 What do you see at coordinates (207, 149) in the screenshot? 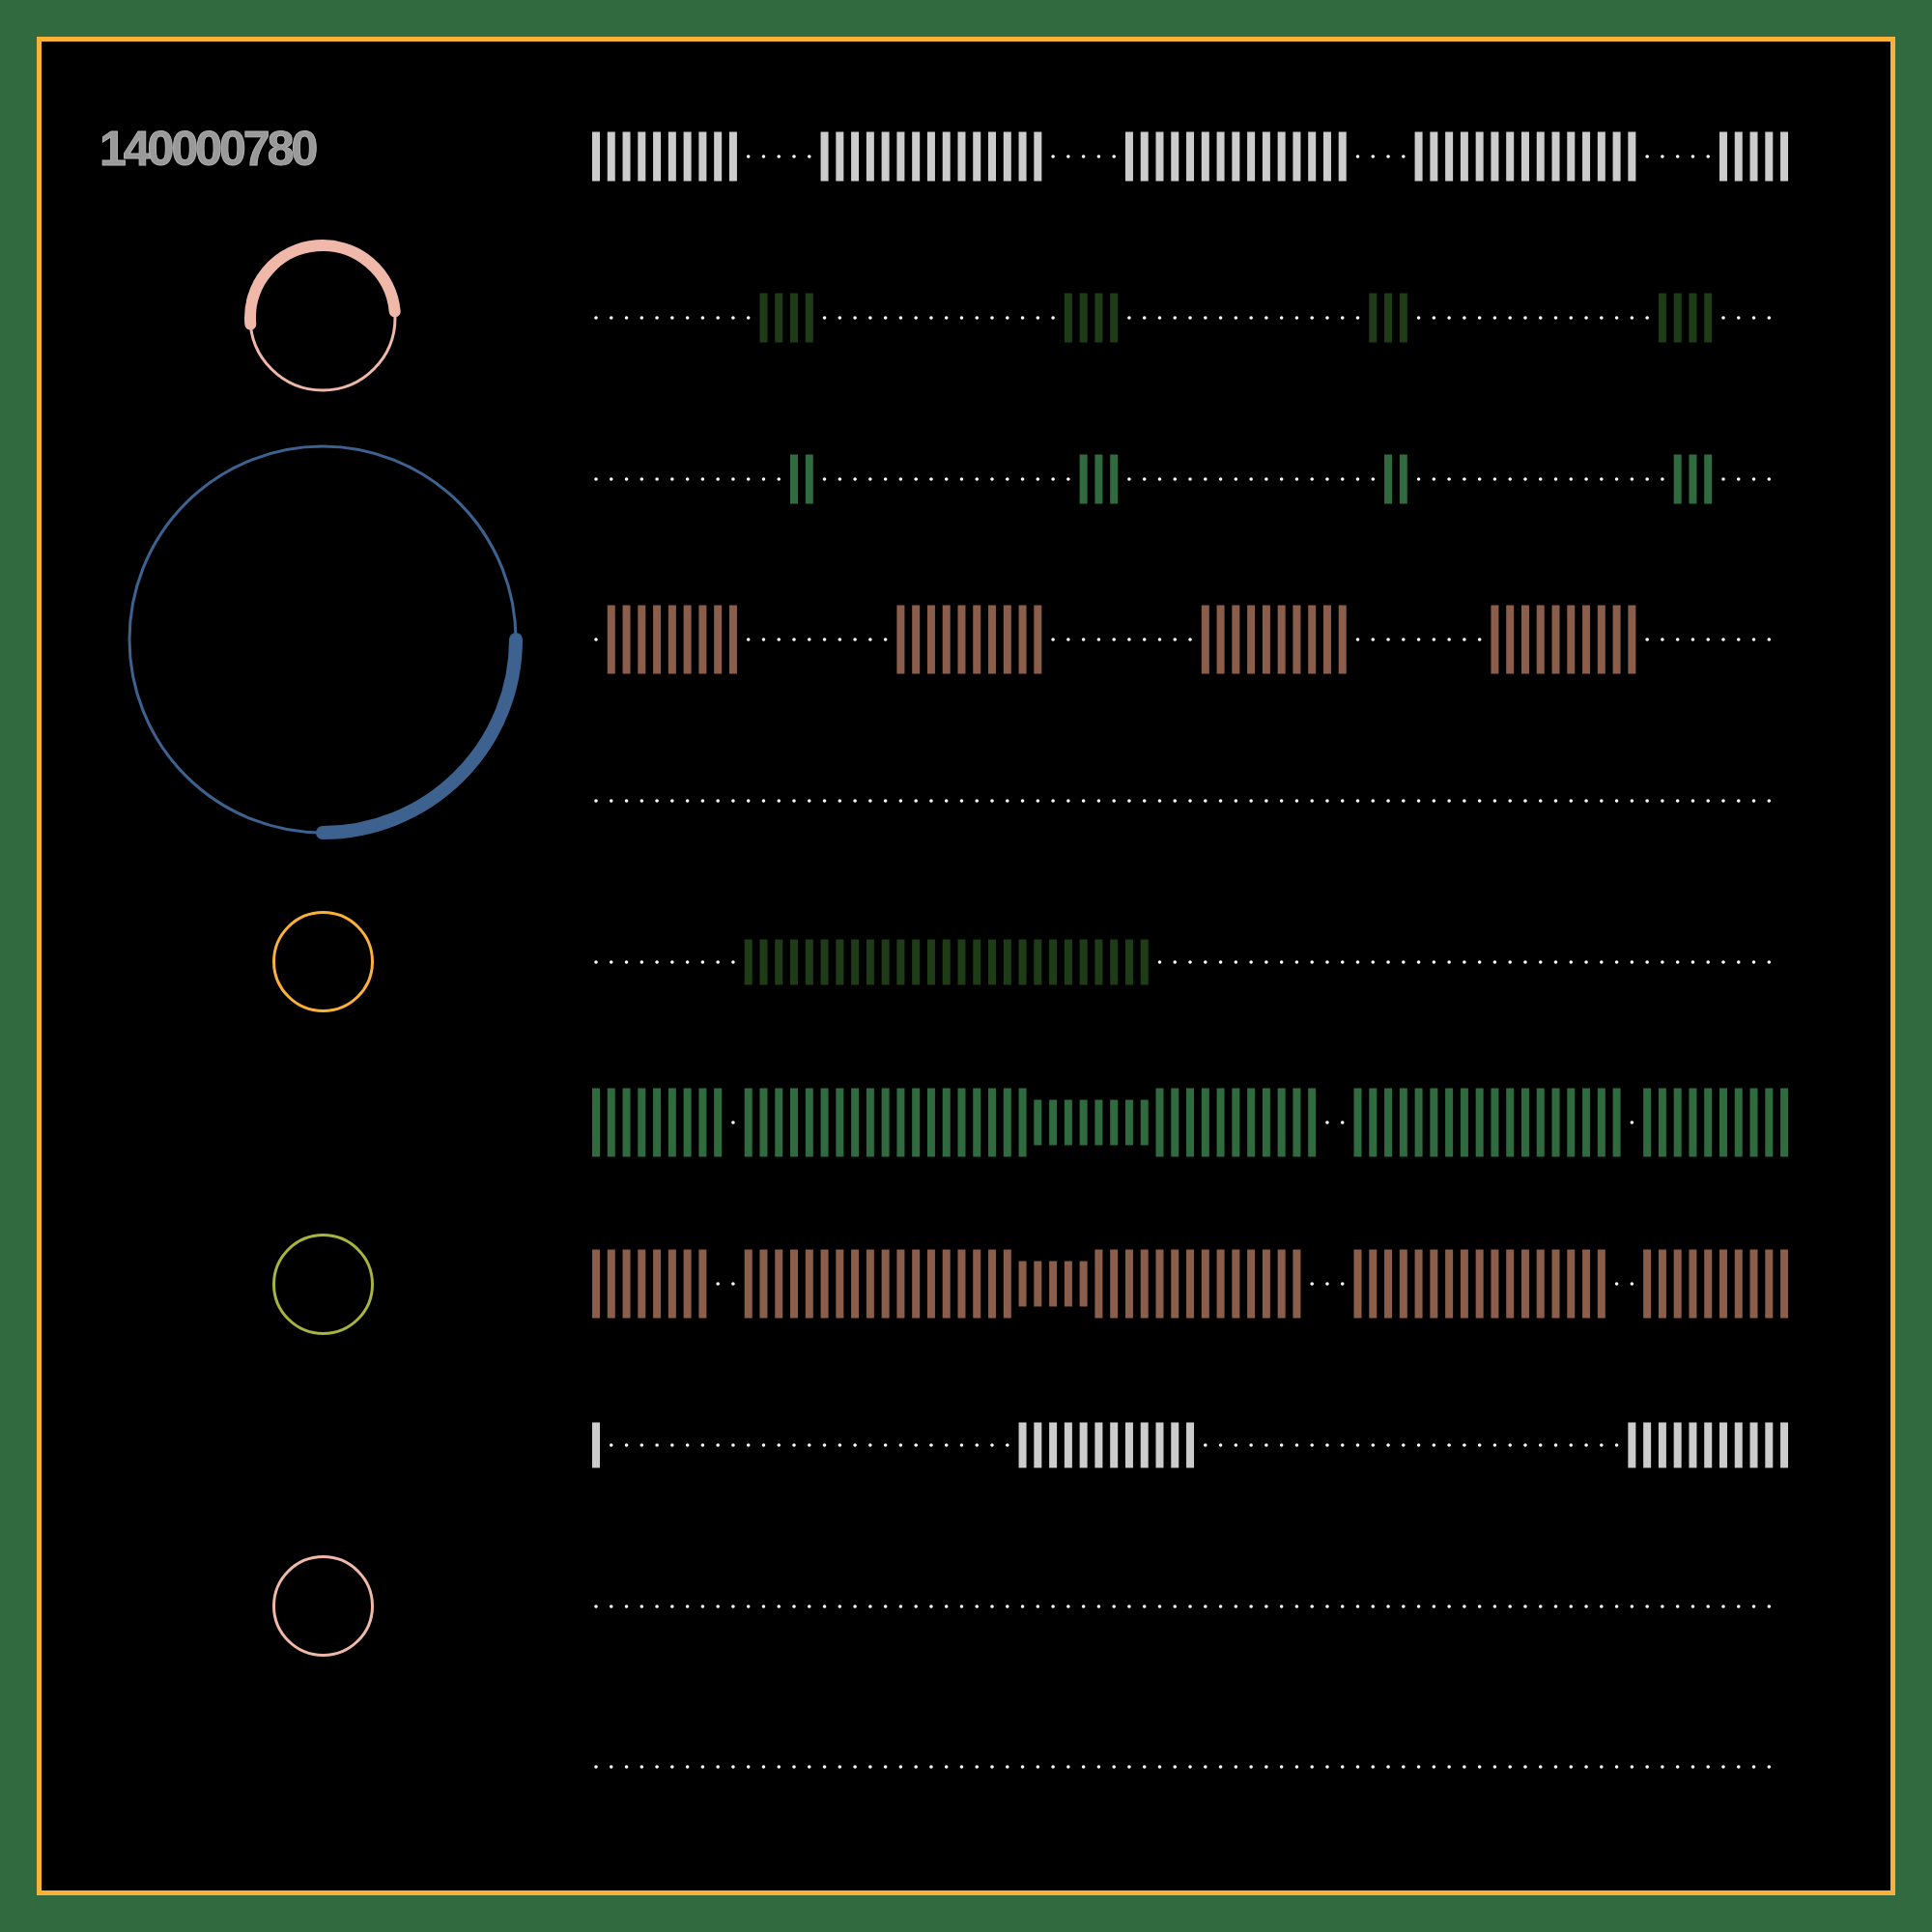
I see `title-number: 140000780` at bounding box center [207, 149].